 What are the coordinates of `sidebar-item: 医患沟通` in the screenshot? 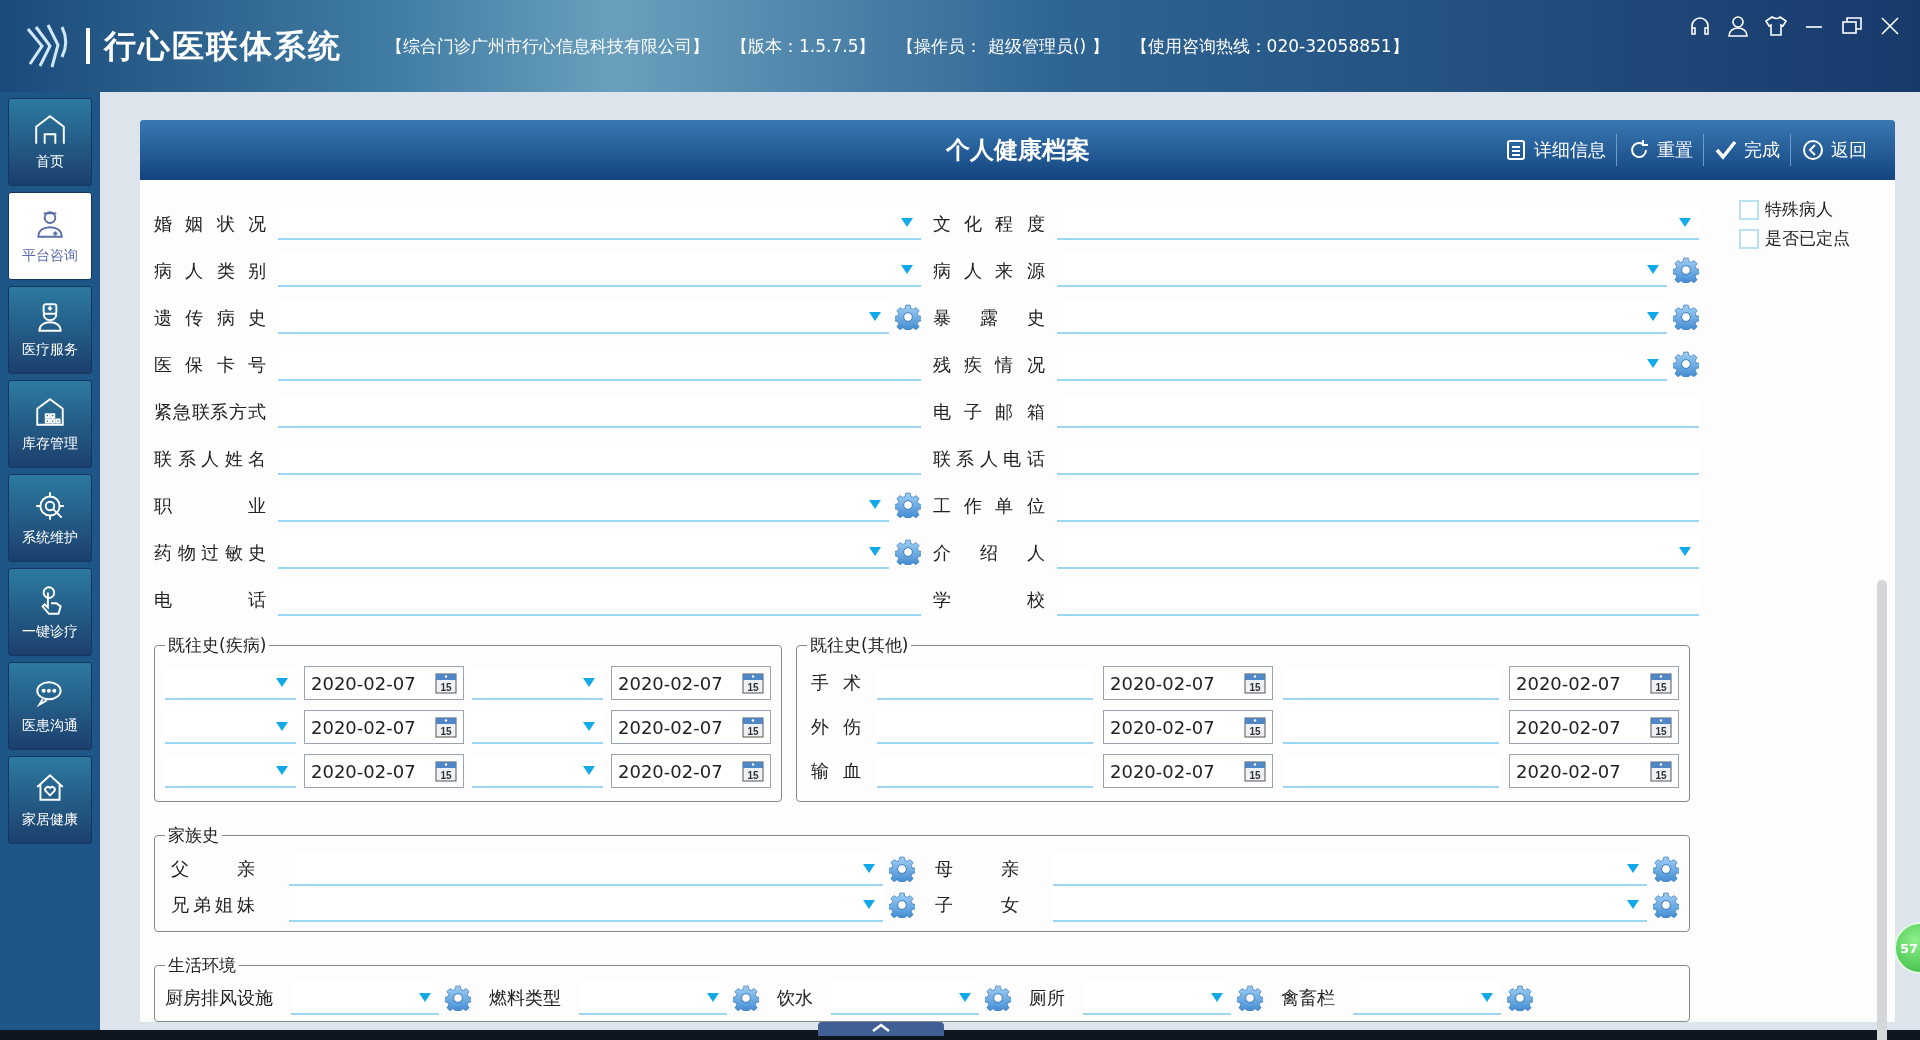 It's located at (50, 706).